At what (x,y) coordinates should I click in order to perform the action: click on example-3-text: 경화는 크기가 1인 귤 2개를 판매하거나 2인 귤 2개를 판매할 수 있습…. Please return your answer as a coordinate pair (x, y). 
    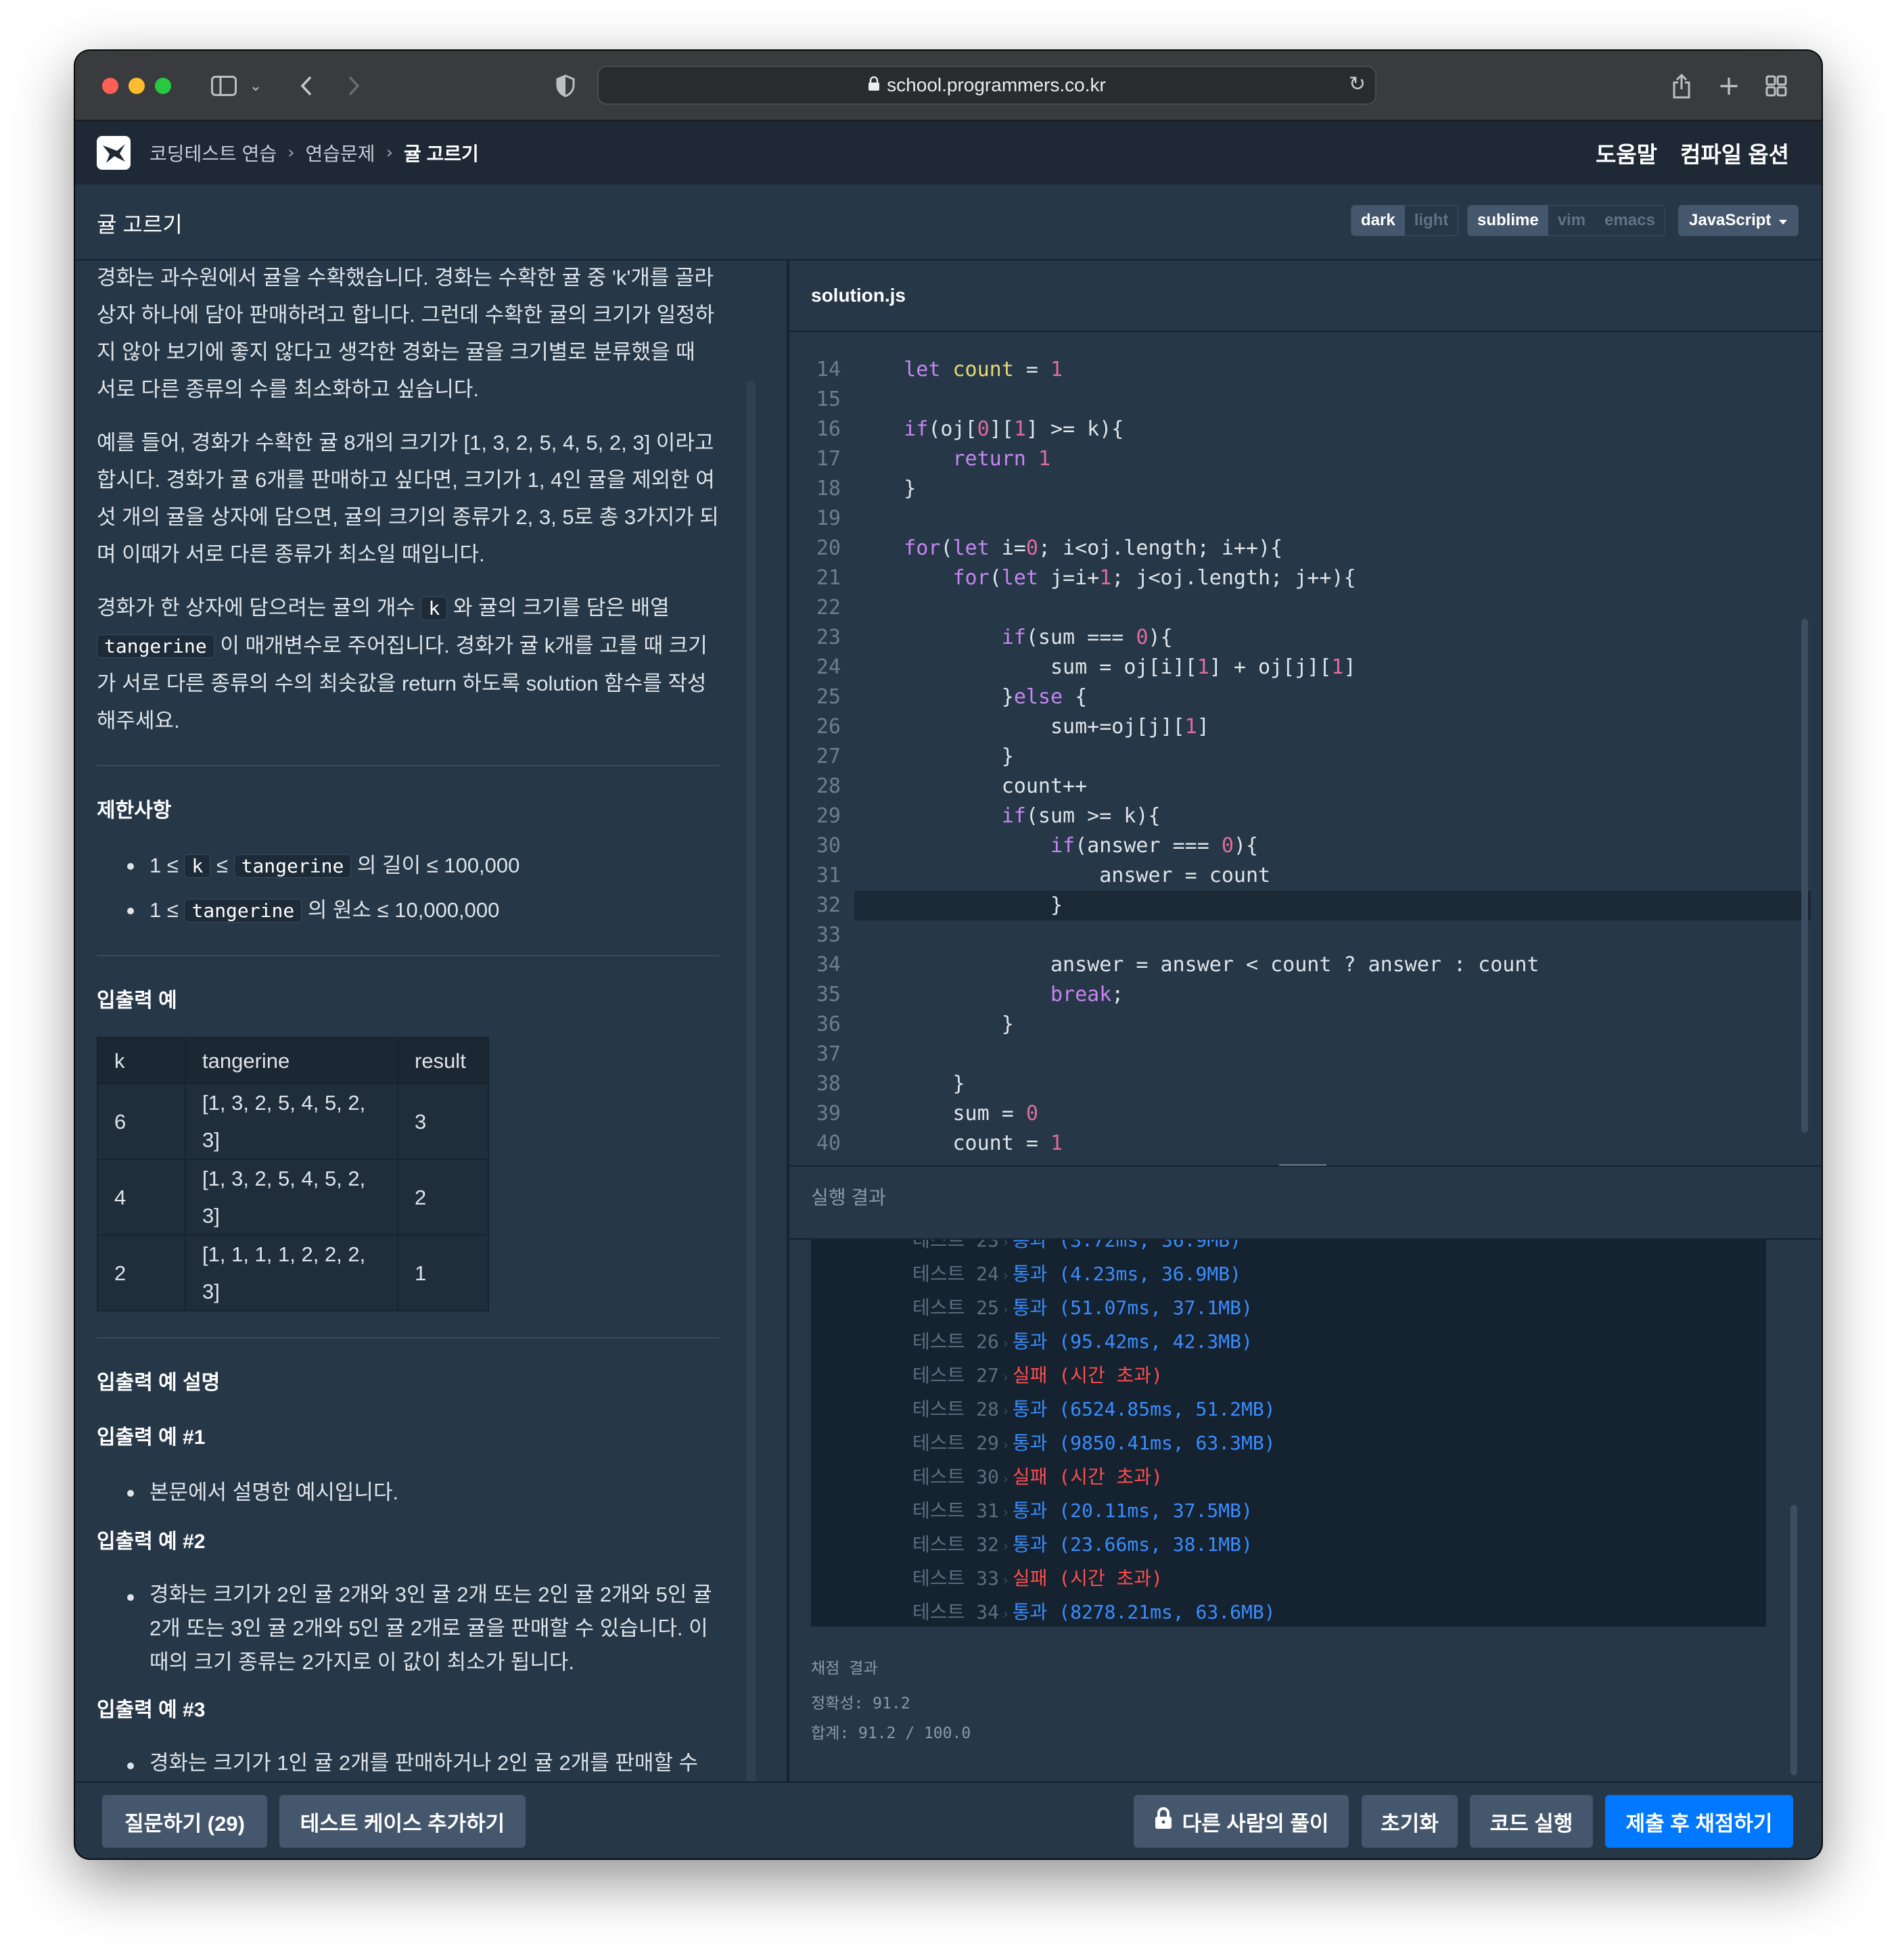
    Looking at the image, I should click on (408, 1763).